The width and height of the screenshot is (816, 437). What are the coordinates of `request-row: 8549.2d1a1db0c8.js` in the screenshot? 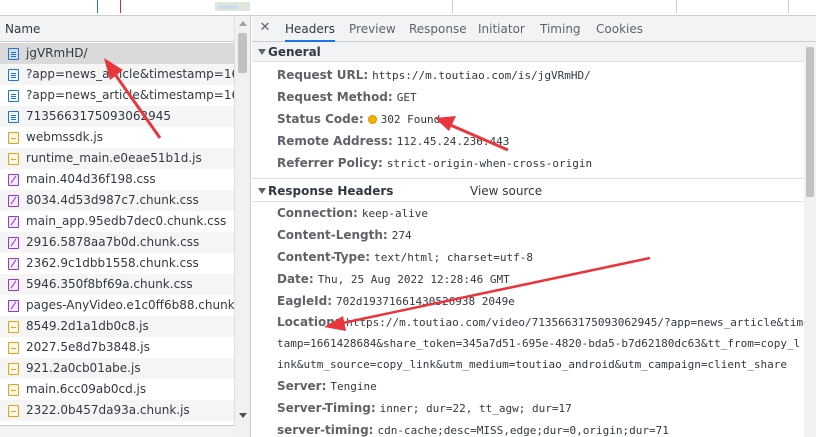 It's located at (117, 326).